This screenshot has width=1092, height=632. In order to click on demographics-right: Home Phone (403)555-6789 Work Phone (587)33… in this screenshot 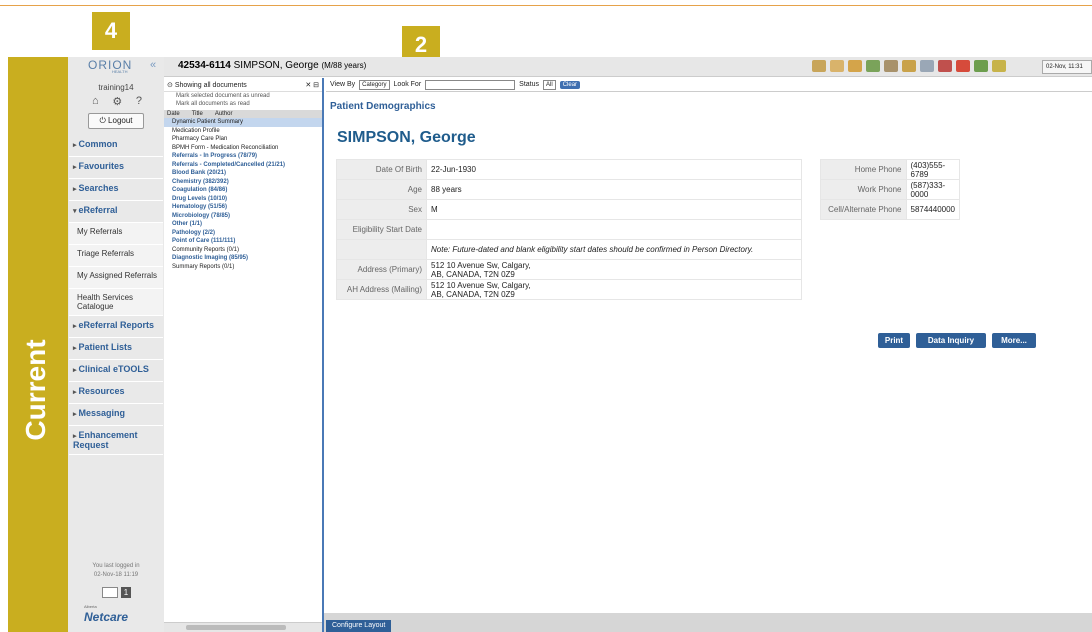, I will do `click(890, 189)`.